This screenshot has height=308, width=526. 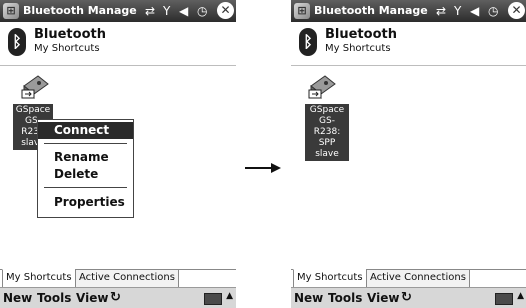 I want to click on context-menu: Connect Rename Delete Properties, so click(x=85, y=168).